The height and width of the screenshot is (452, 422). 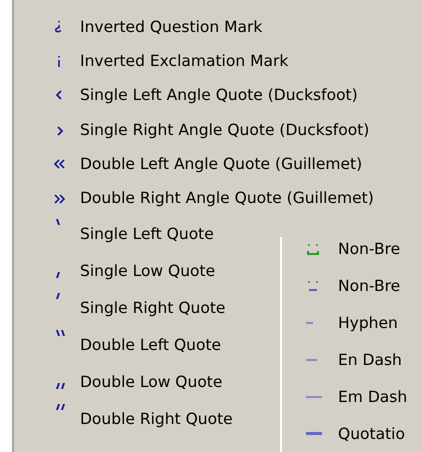 I want to click on menu-item: Inverted Exclamation Mark, so click(x=218, y=61).